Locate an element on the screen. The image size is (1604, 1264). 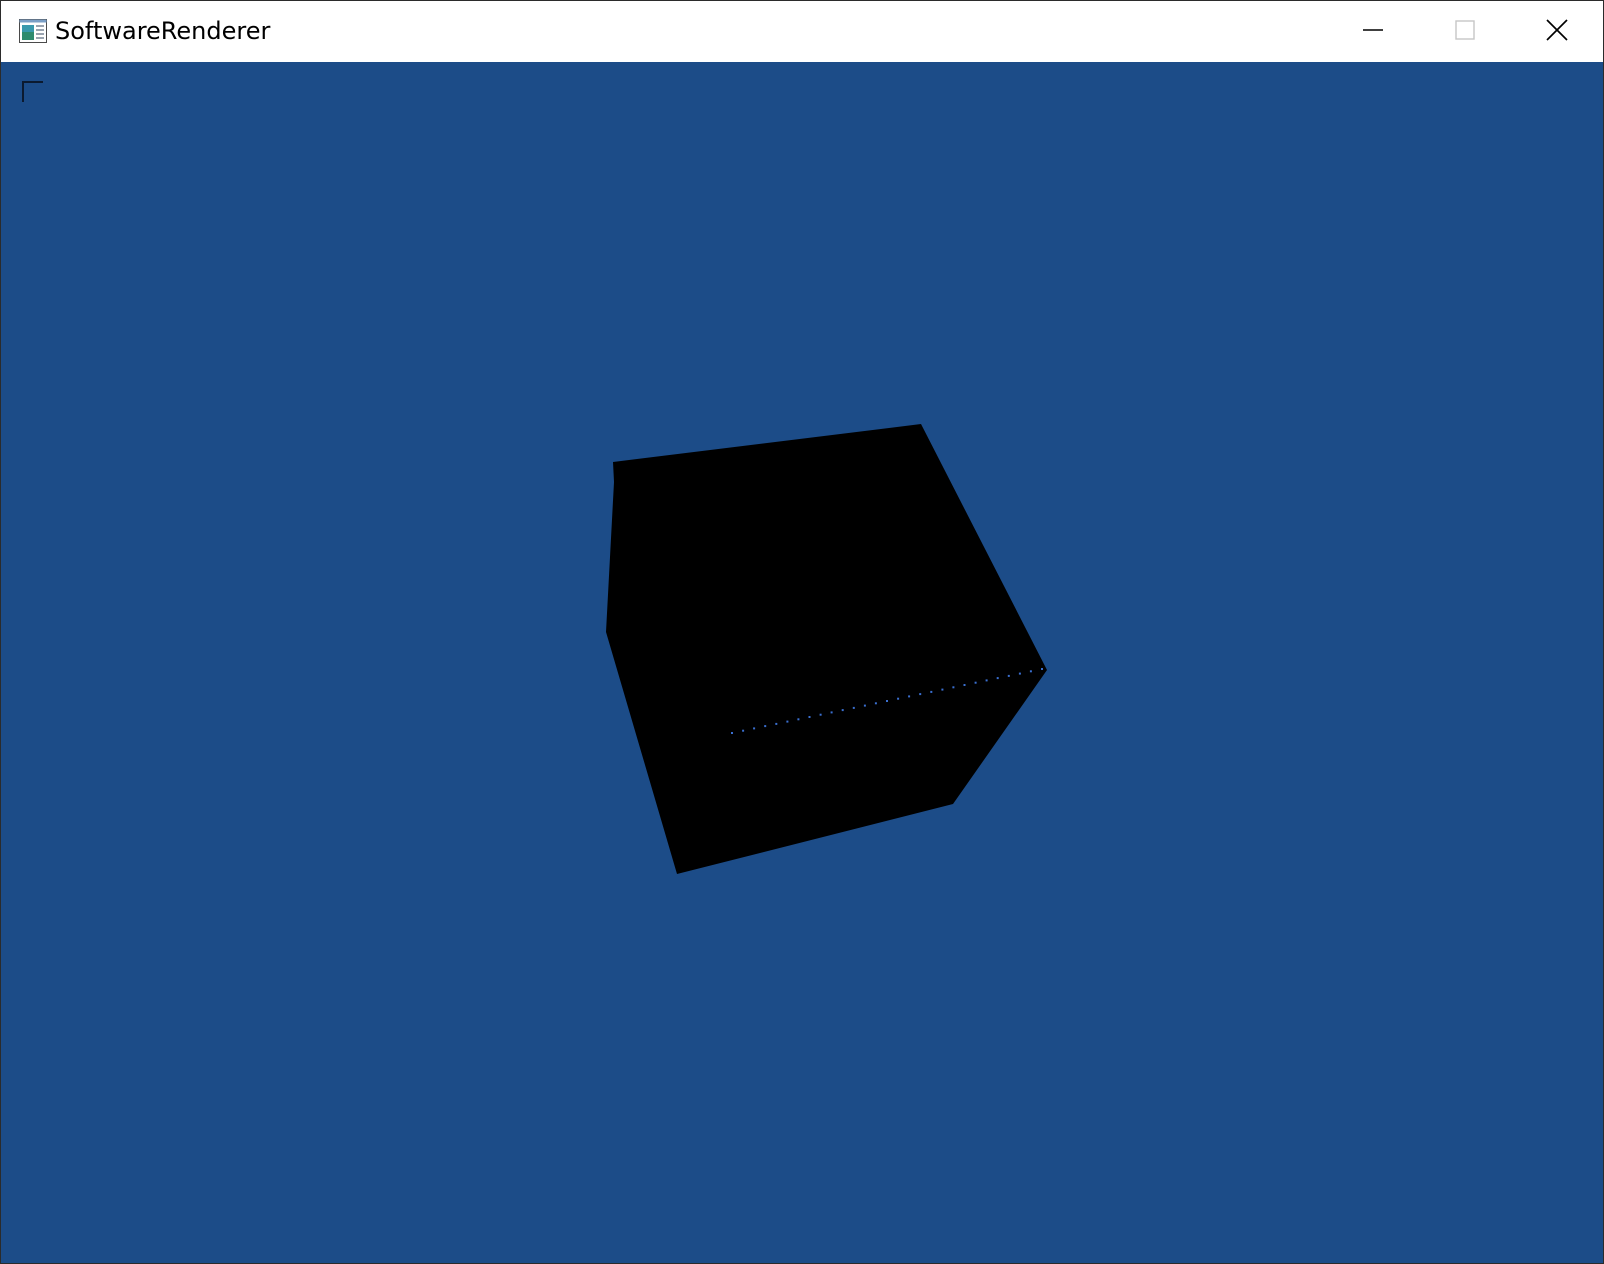
close-button is located at coordinates (1557, 31).